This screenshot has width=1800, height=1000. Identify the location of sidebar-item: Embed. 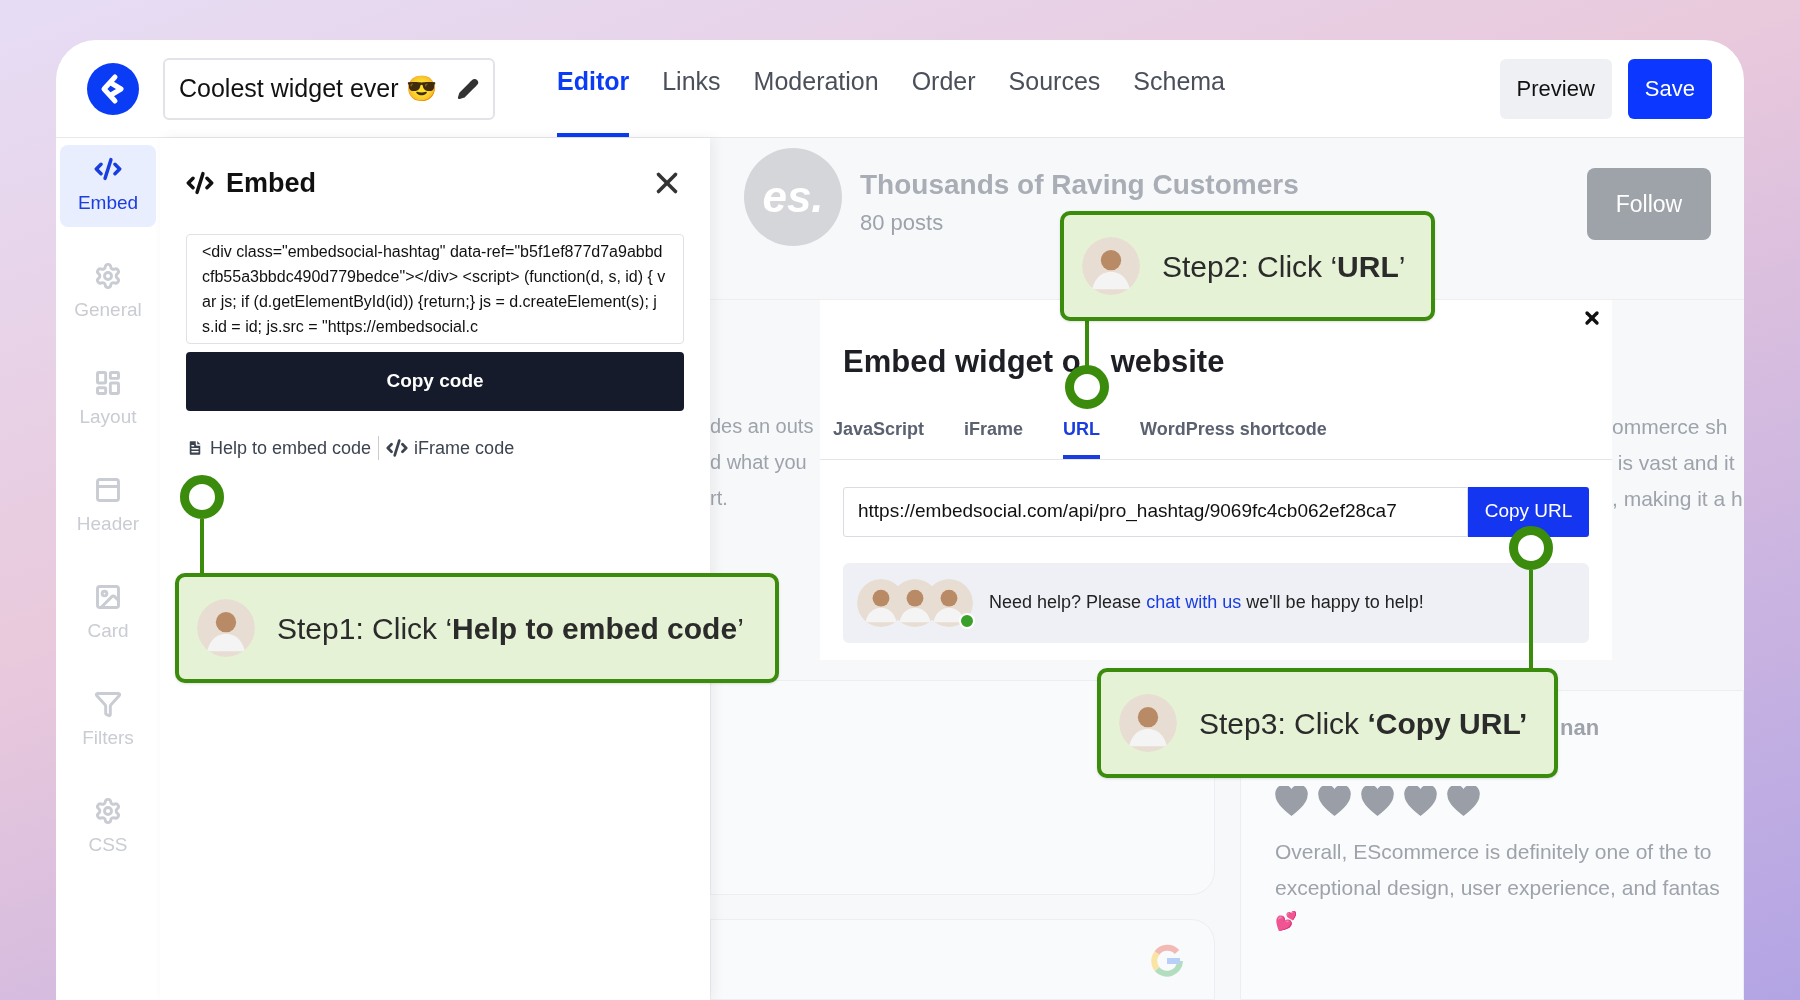
(108, 186).